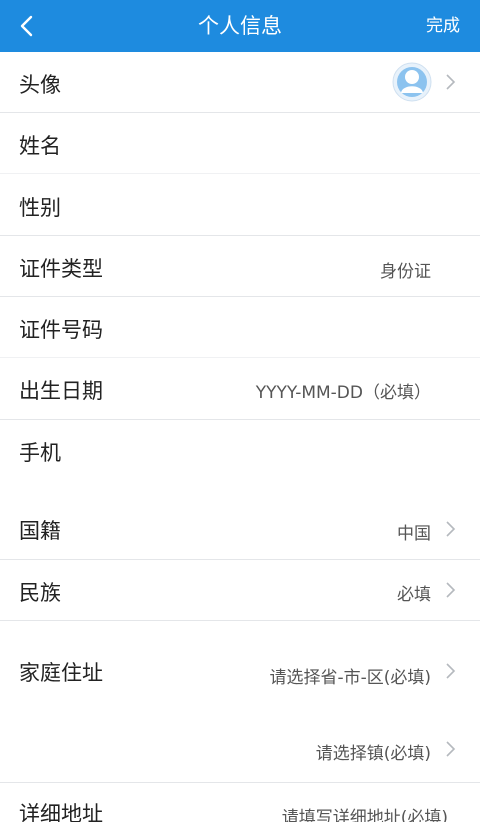 This screenshot has width=480, height=822. I want to click on home-address-chevron-right-icon, so click(451, 671).